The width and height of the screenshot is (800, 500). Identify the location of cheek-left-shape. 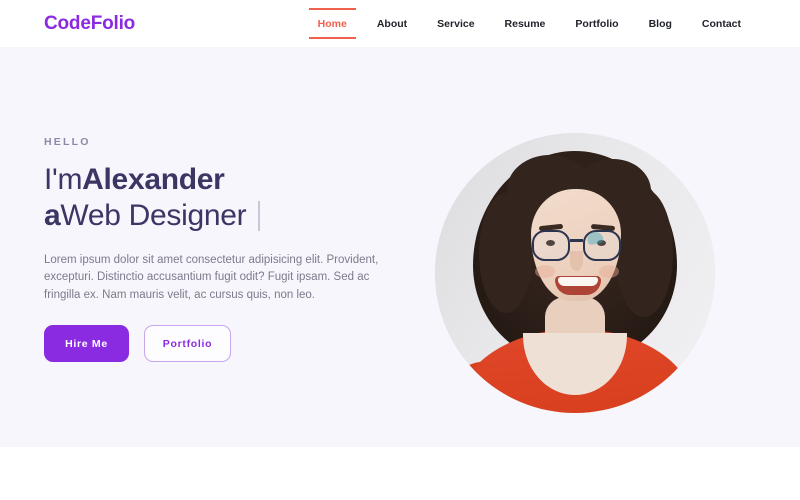
(545, 271).